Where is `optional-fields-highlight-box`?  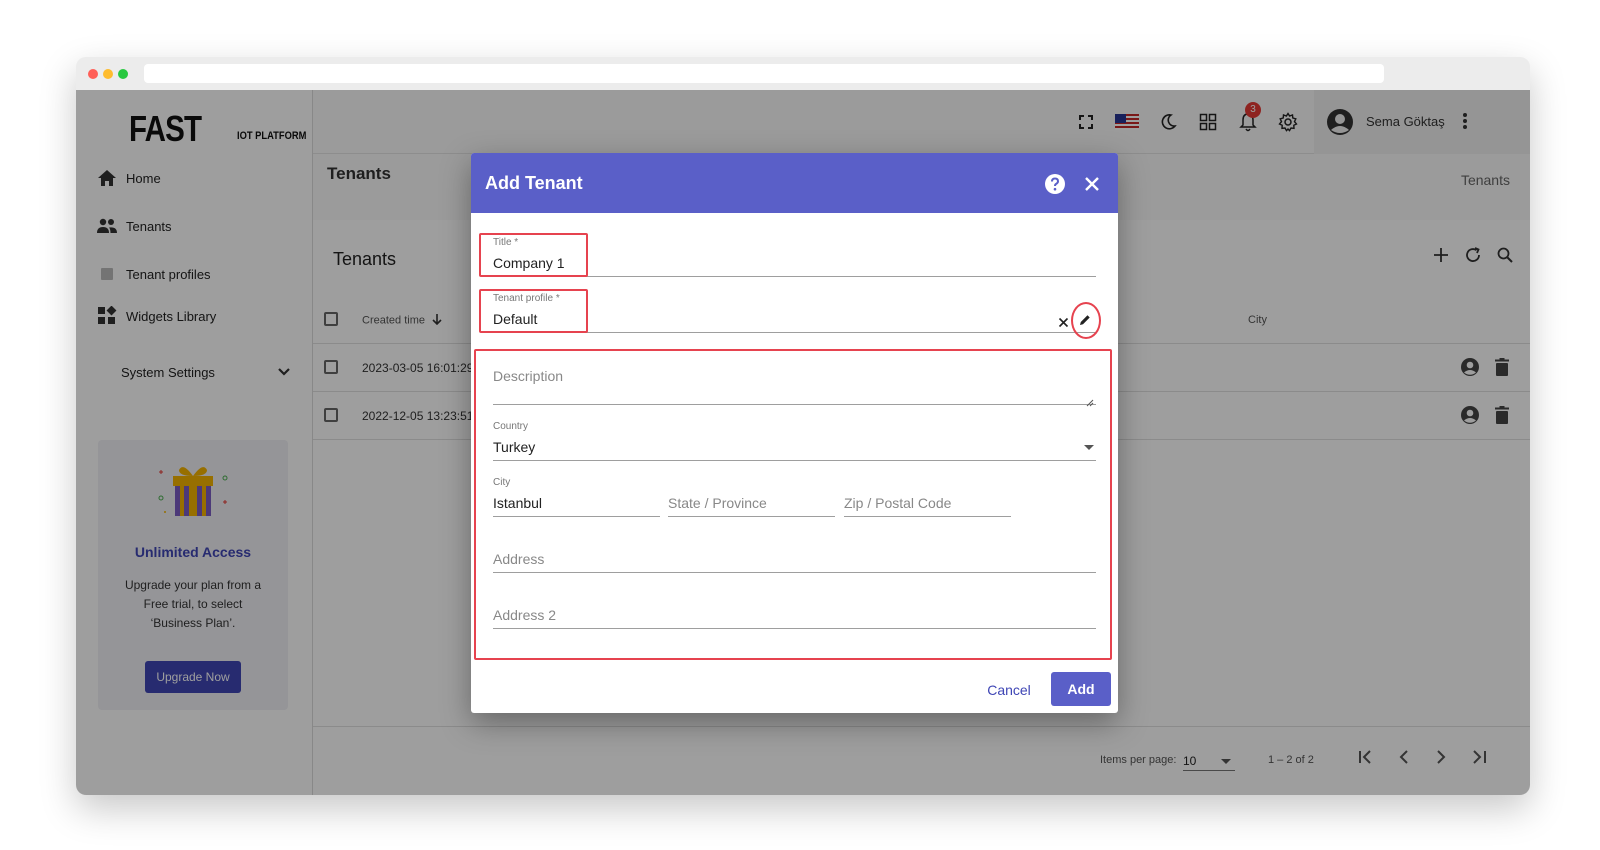
optional-fields-highlight-box is located at coordinates (793, 504).